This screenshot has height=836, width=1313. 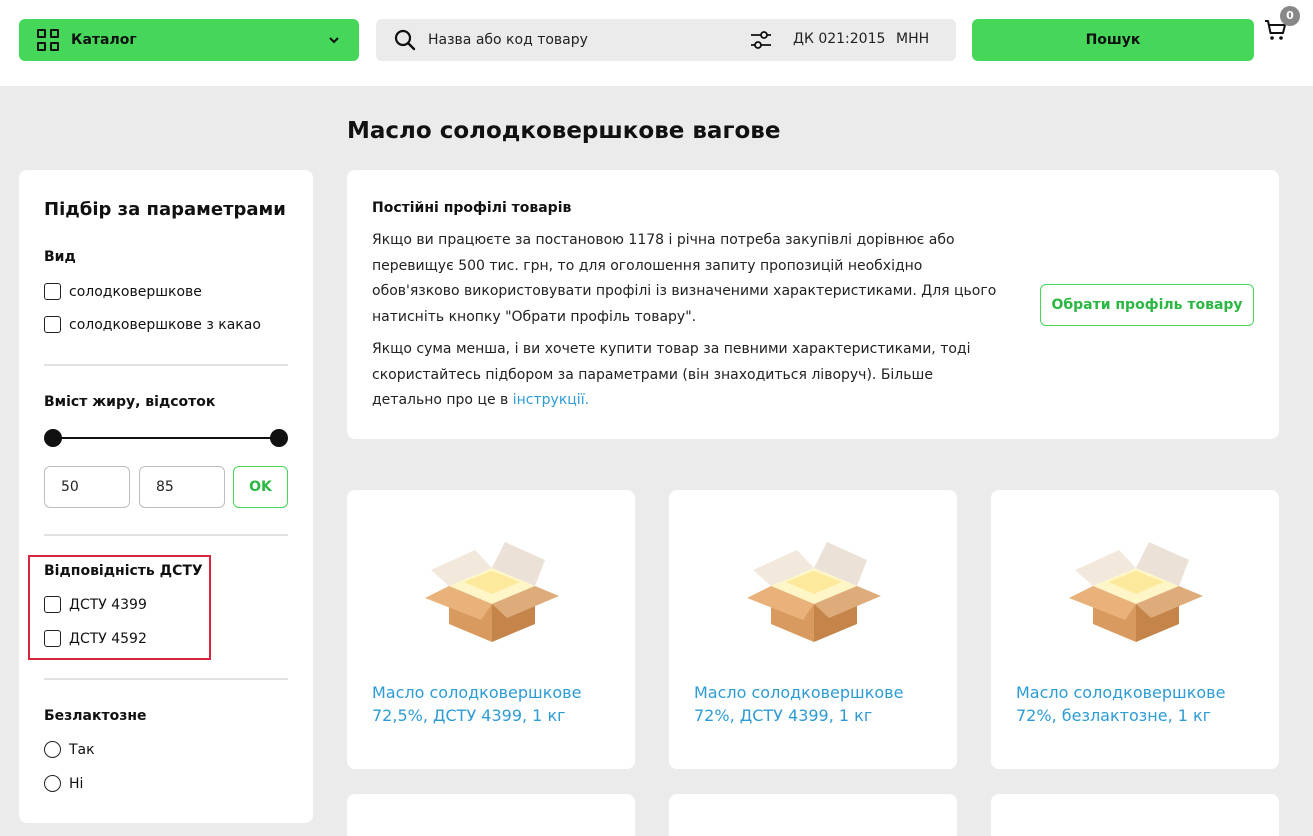 I want to click on lactose-option-no: Ні, so click(x=63, y=783).